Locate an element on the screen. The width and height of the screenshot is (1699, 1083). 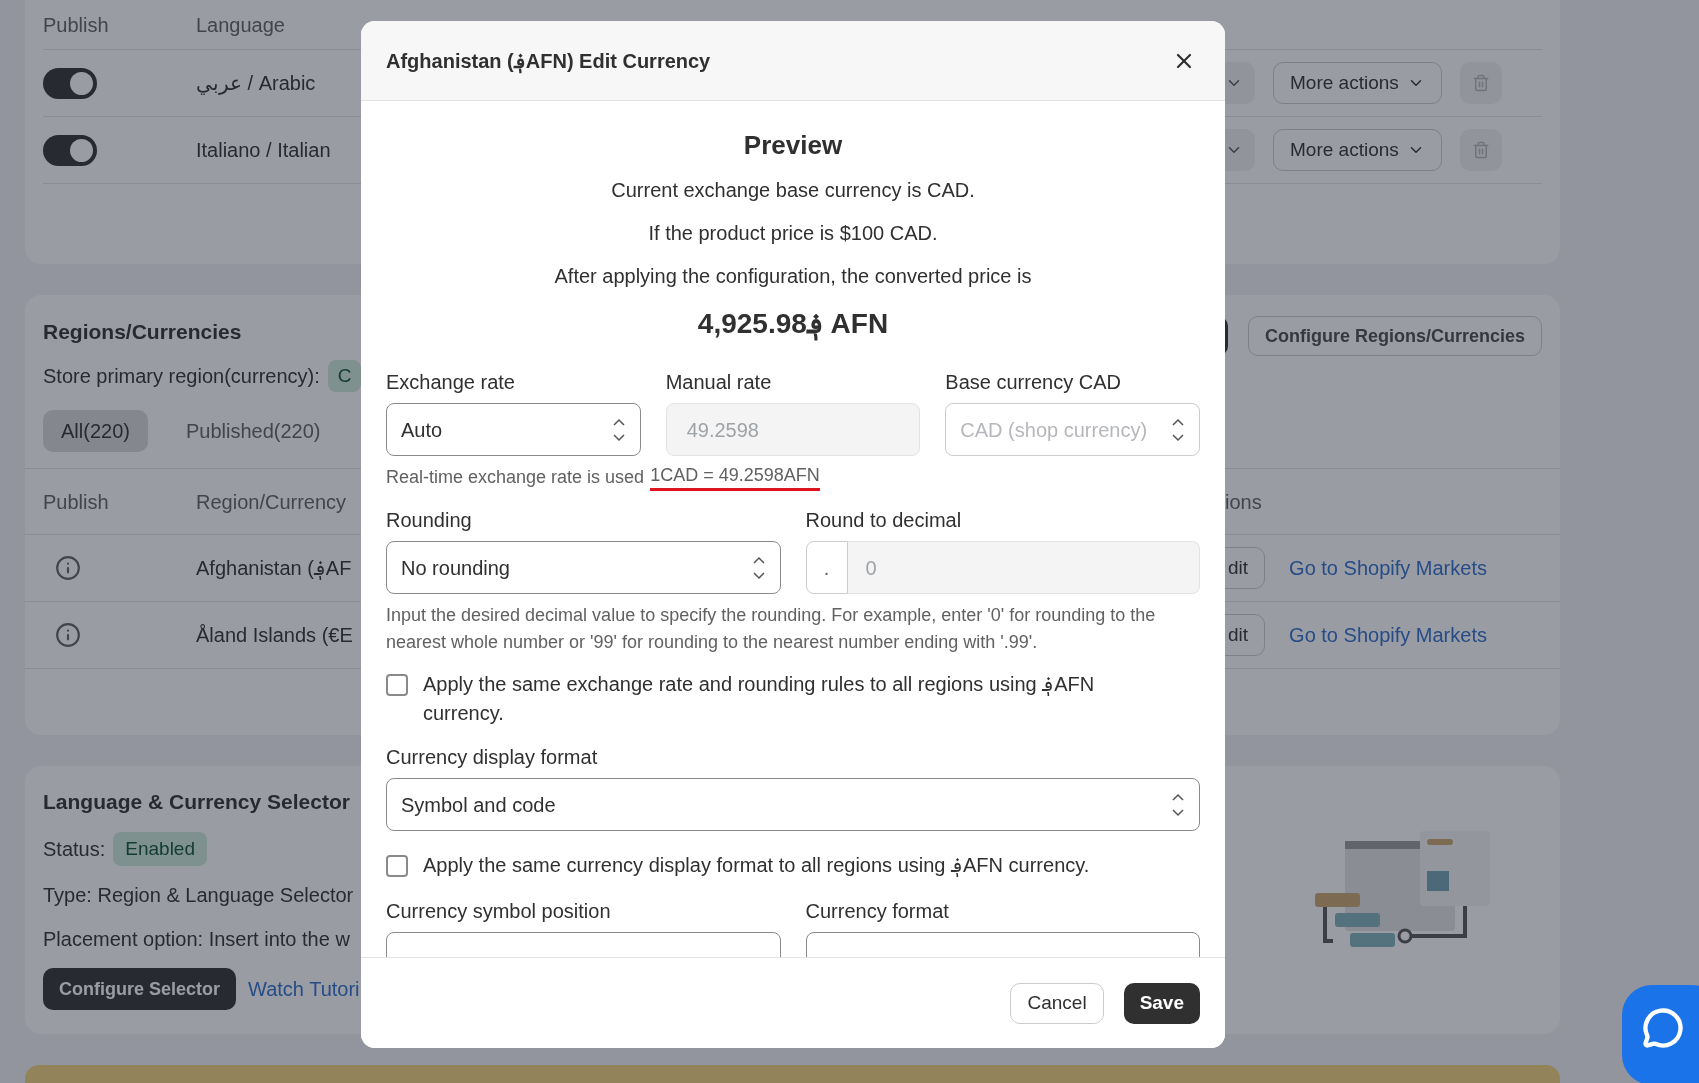
dialog-title: Afghanistan (؋AFN) Edit Currency is located at coordinates (548, 62).